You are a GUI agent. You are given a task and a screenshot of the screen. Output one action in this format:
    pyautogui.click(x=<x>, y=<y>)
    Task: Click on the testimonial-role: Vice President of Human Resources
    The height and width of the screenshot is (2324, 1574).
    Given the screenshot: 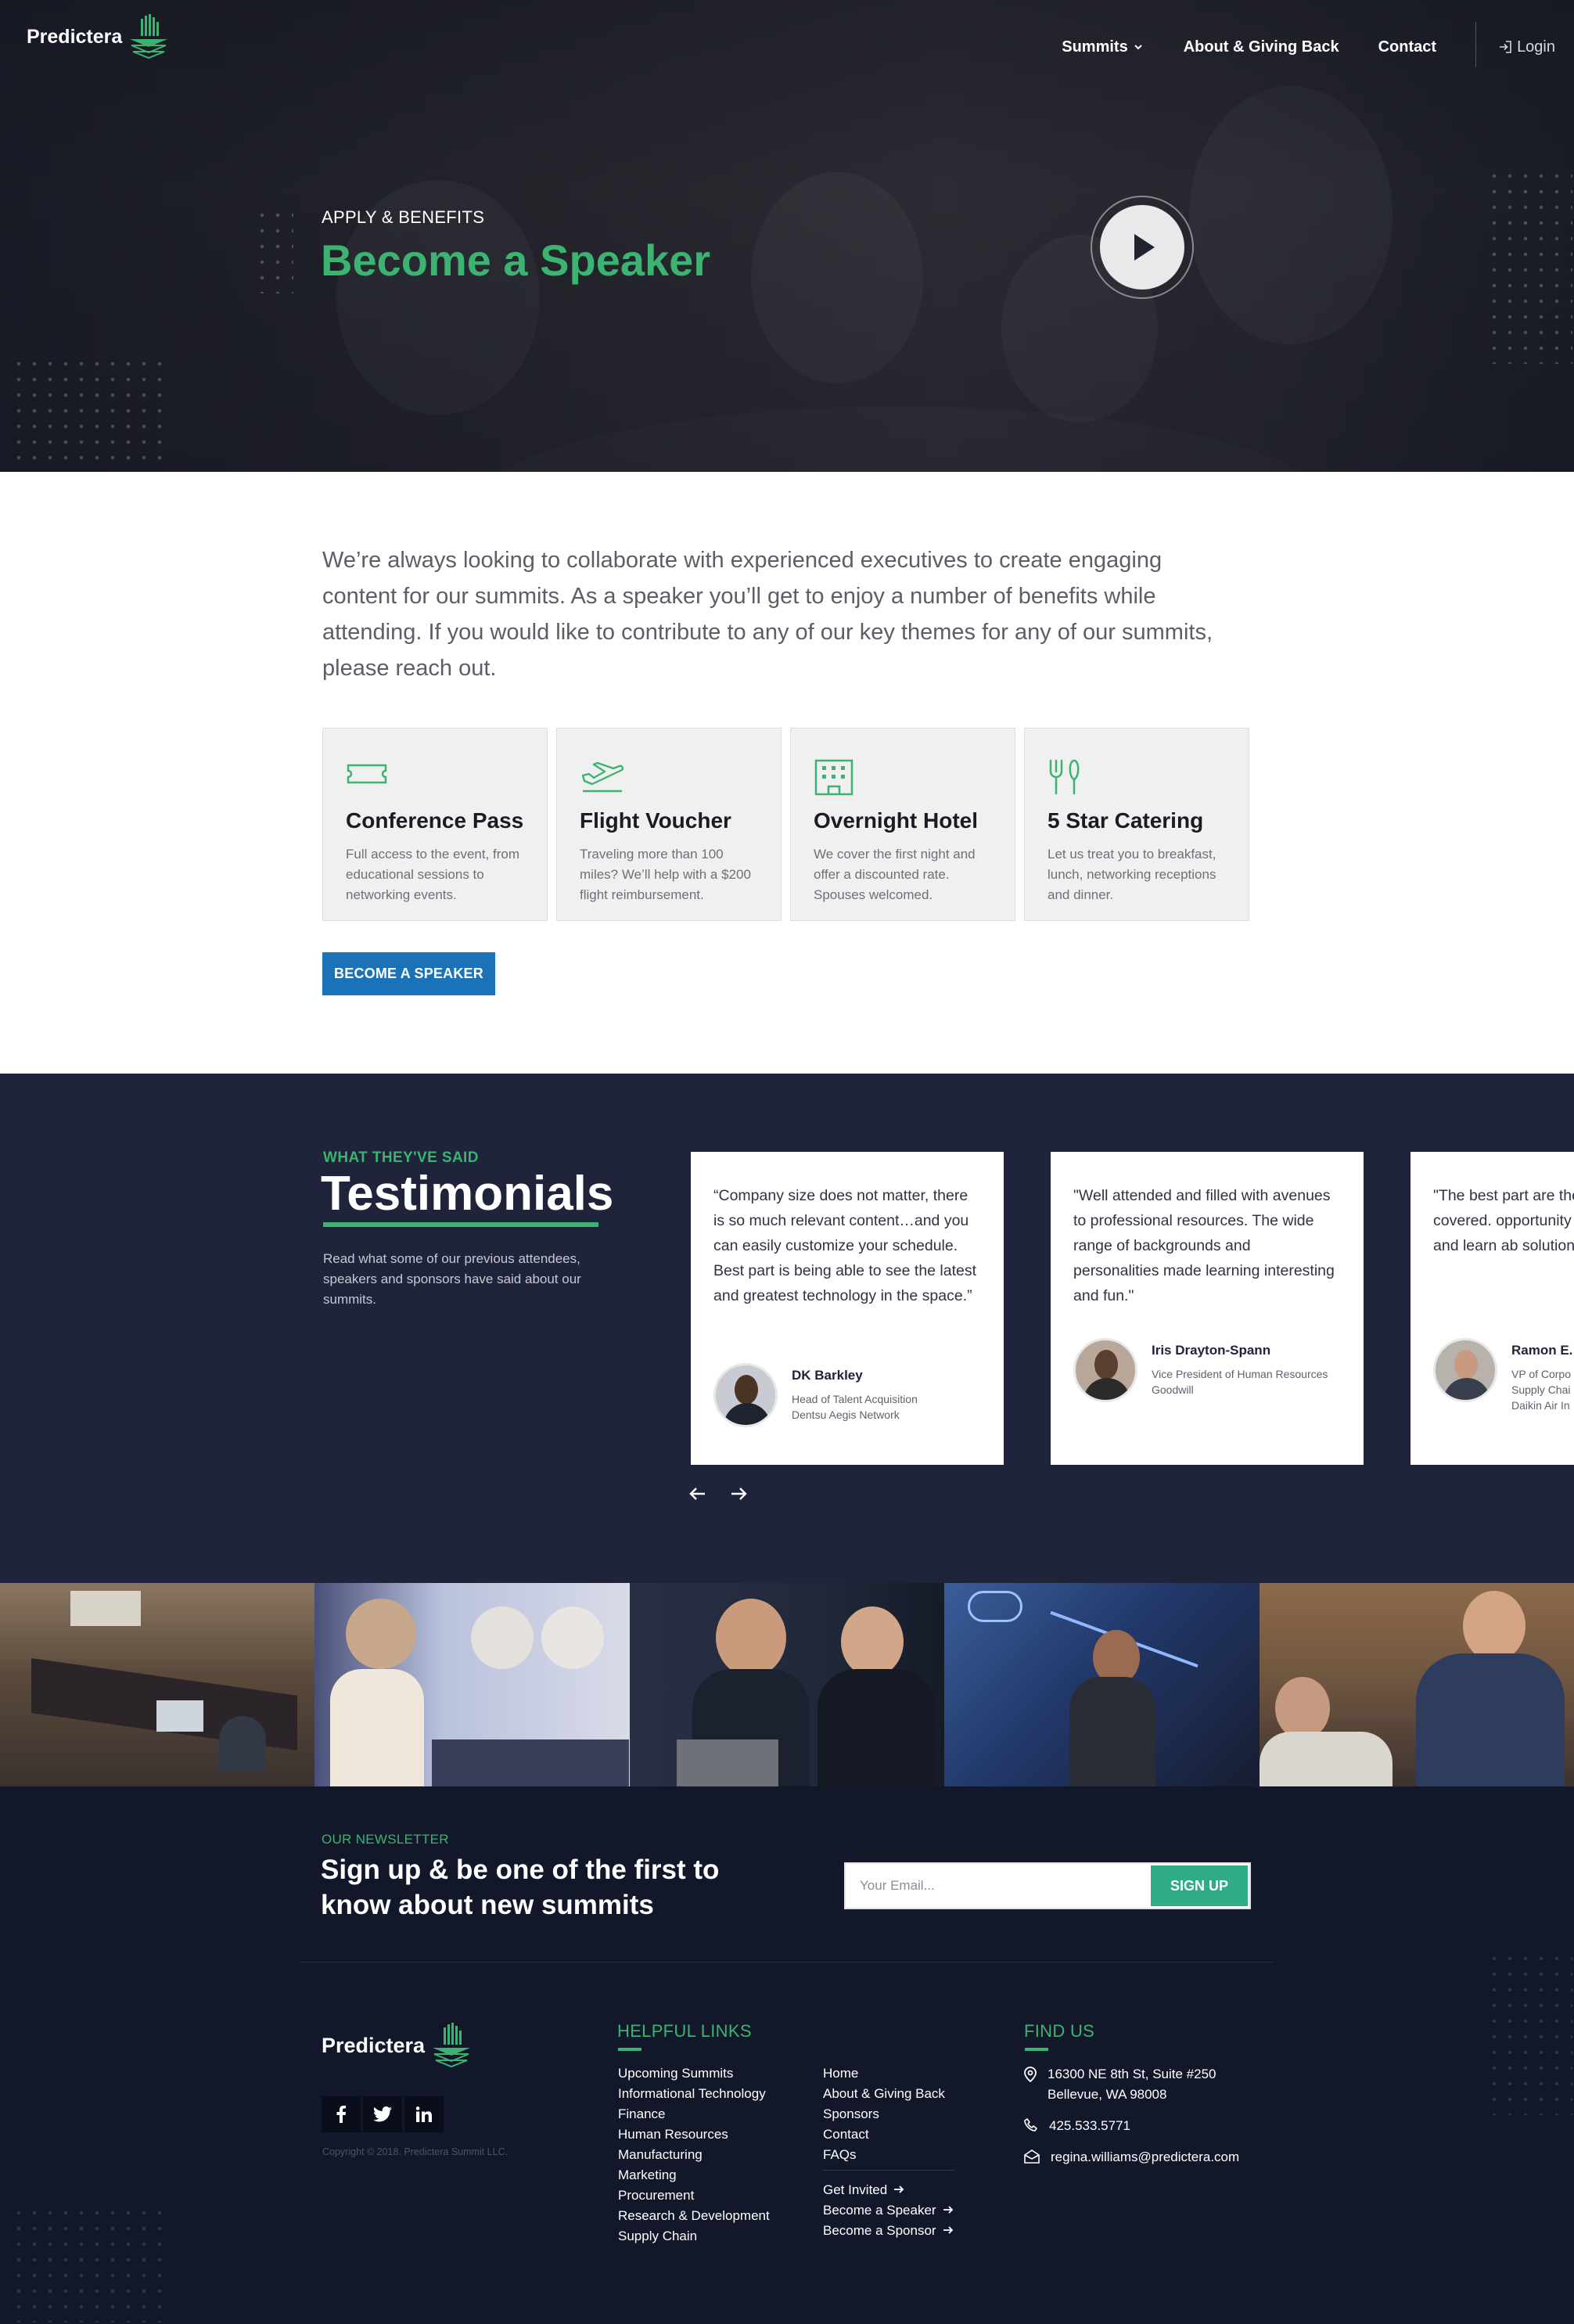 What is the action you would take?
    pyautogui.click(x=1240, y=1374)
    